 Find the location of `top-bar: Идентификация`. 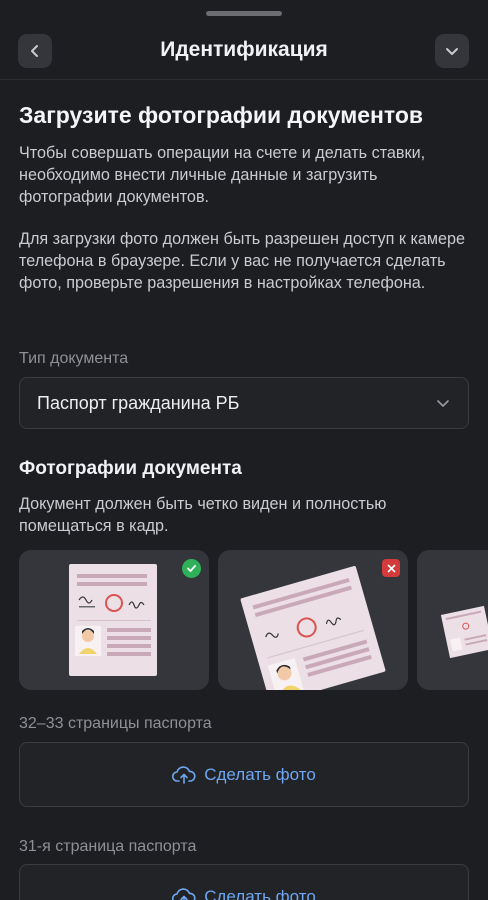

top-bar: Идентификация is located at coordinates (244, 51).